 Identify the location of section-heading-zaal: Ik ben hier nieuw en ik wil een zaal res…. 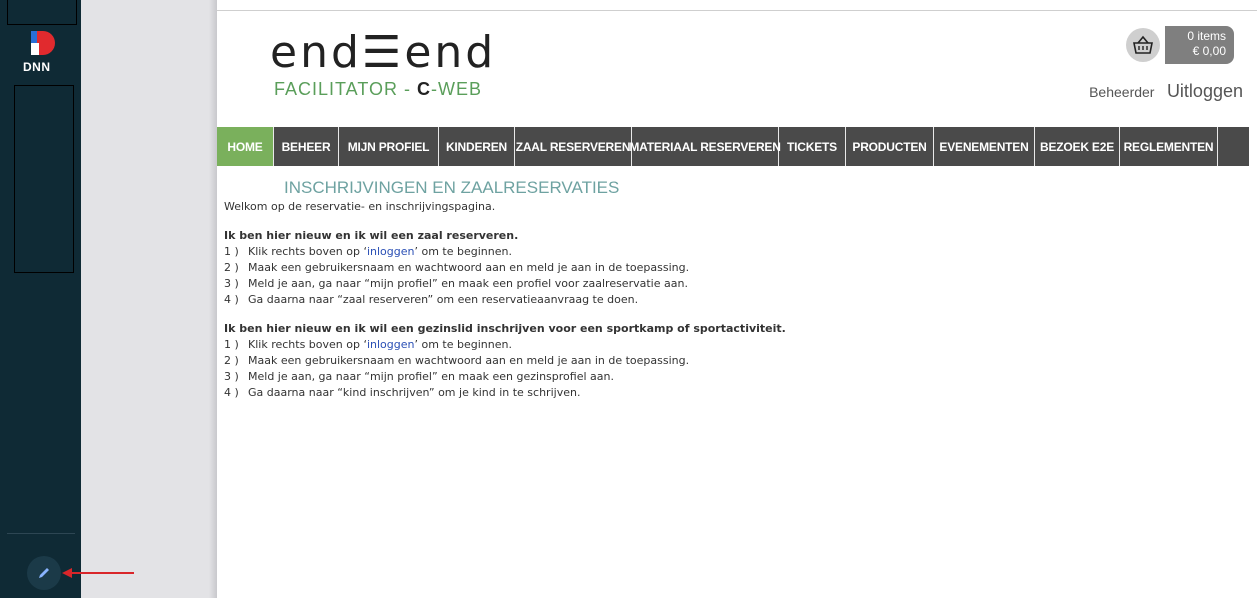
(371, 235).